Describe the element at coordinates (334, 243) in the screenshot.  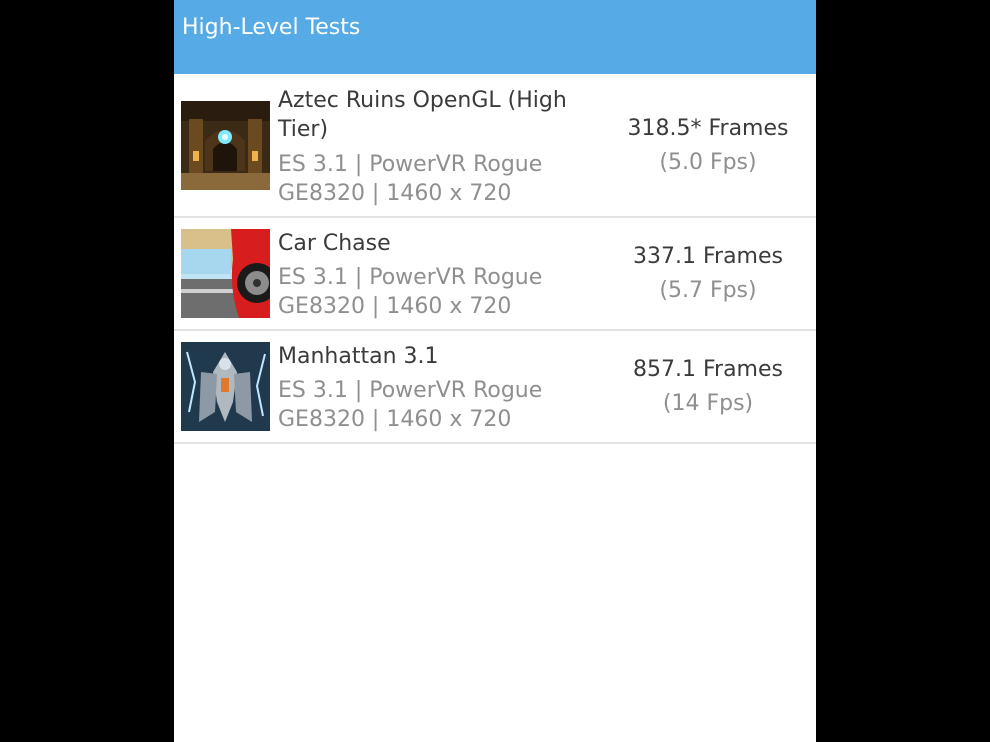
I see `test-title: Car Chase` at that location.